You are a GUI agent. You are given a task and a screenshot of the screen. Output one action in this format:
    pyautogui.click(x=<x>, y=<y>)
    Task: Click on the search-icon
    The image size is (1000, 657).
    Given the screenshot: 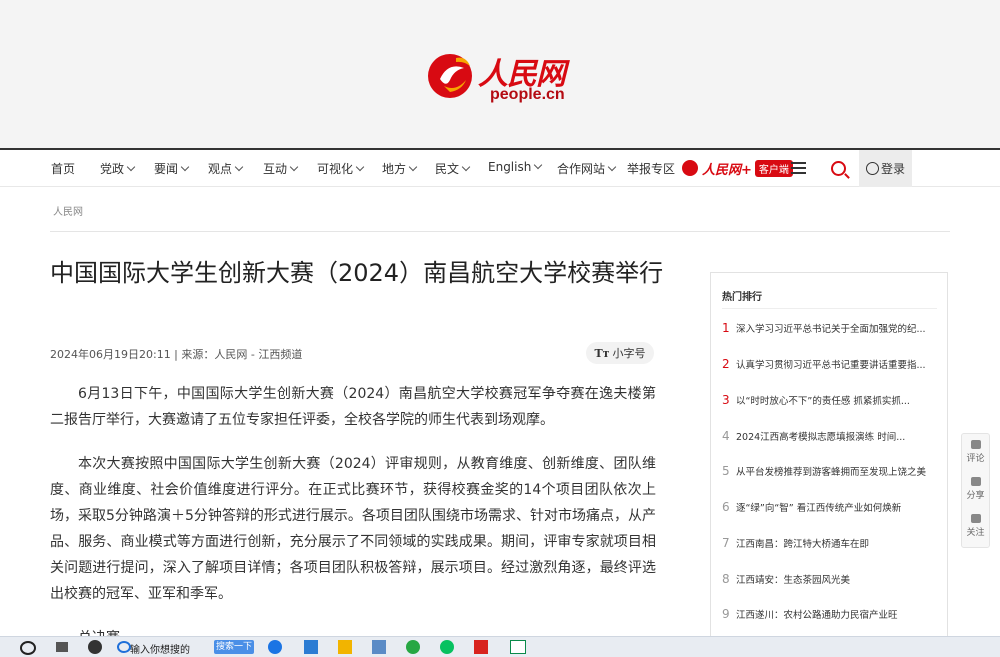 What is the action you would take?
    pyautogui.click(x=838, y=168)
    